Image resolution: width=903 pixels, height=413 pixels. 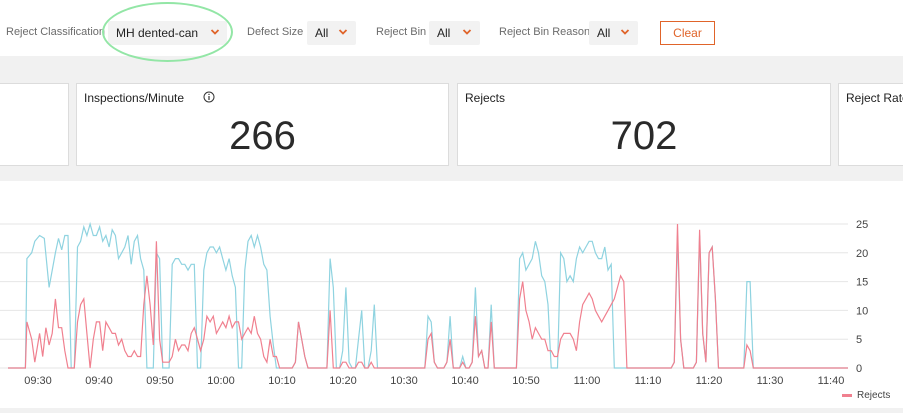 I want to click on reject-bin-reason-select: All, so click(x=613, y=33).